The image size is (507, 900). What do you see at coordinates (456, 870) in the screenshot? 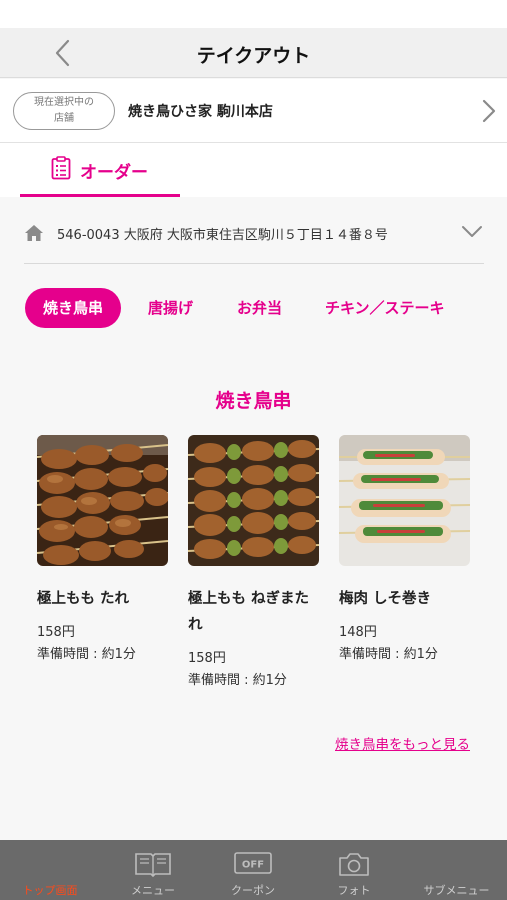
I see `nav-submenu: サブメニュー` at bounding box center [456, 870].